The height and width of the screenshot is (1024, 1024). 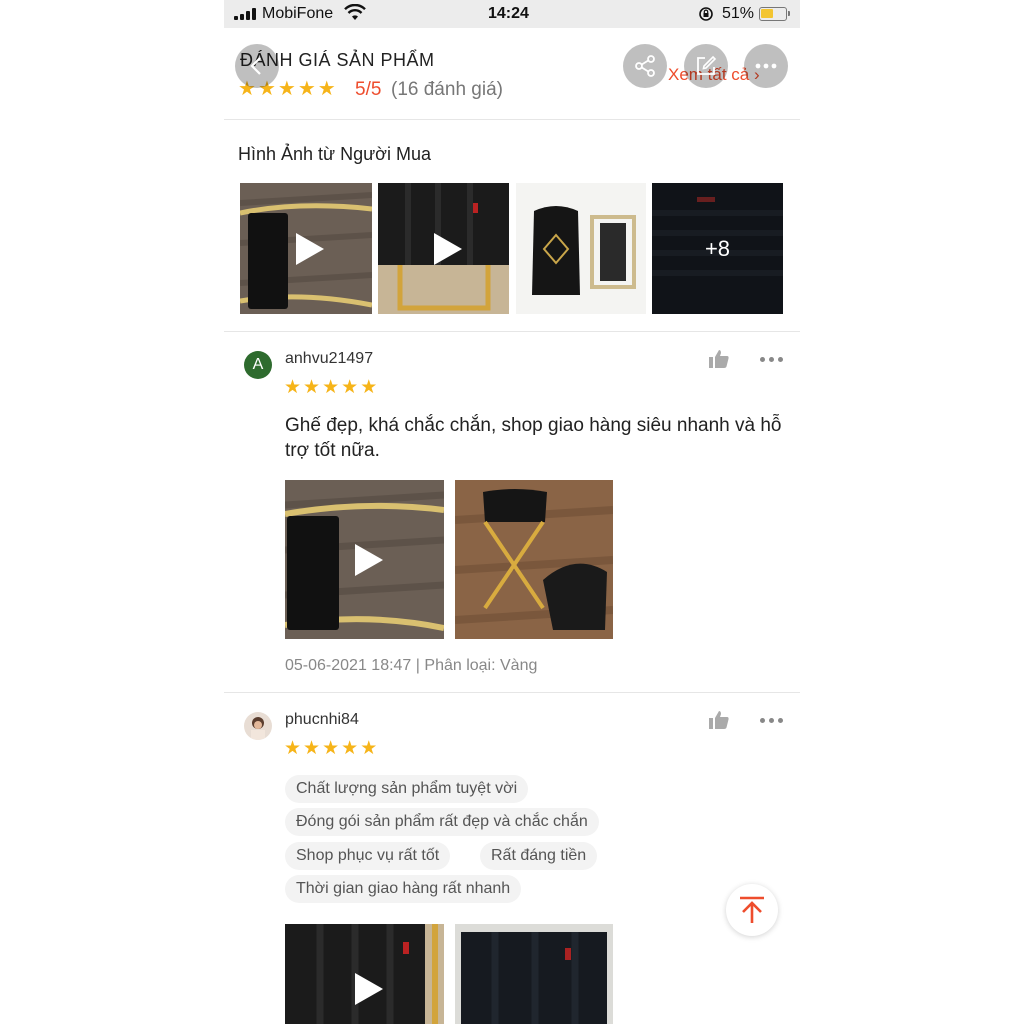 What do you see at coordinates (258, 726) in the screenshot?
I see `avatar` at bounding box center [258, 726].